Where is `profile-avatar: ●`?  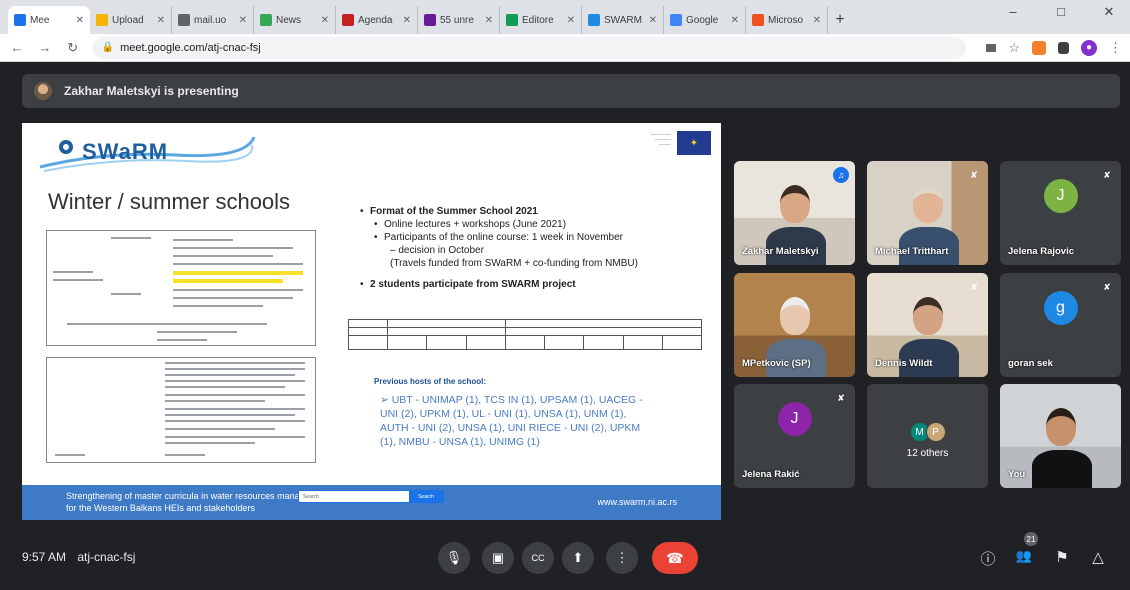 profile-avatar: ● is located at coordinates (1089, 47).